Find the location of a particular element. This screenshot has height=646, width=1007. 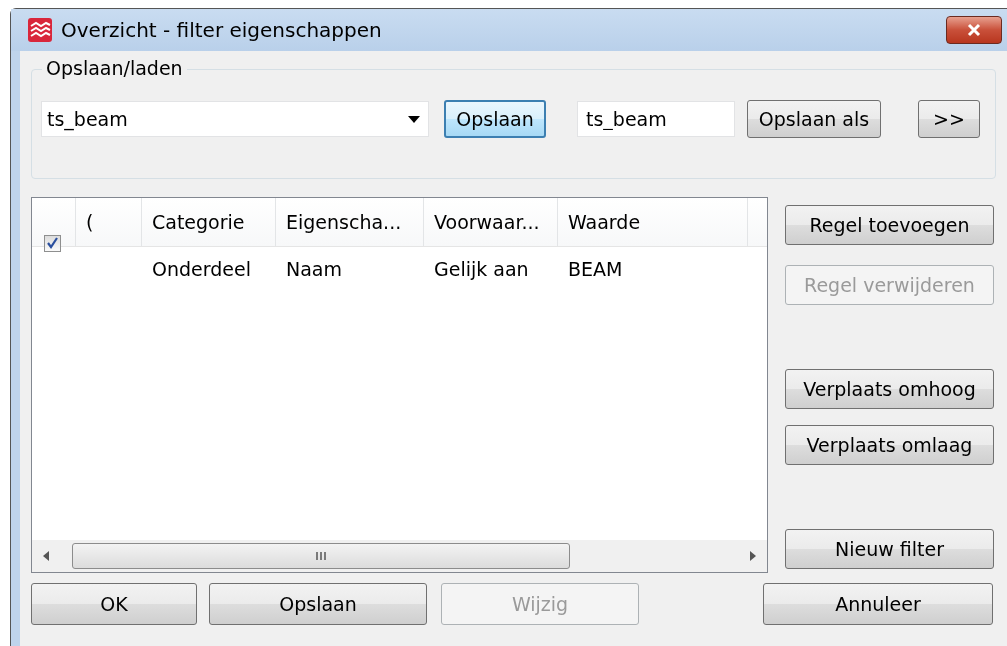

table-cell: Naam is located at coordinates (314, 269).